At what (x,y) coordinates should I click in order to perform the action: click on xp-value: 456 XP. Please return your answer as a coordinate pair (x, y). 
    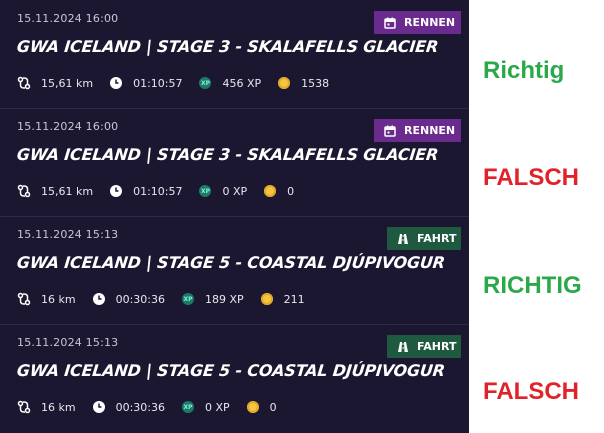
    Looking at the image, I should click on (242, 83).